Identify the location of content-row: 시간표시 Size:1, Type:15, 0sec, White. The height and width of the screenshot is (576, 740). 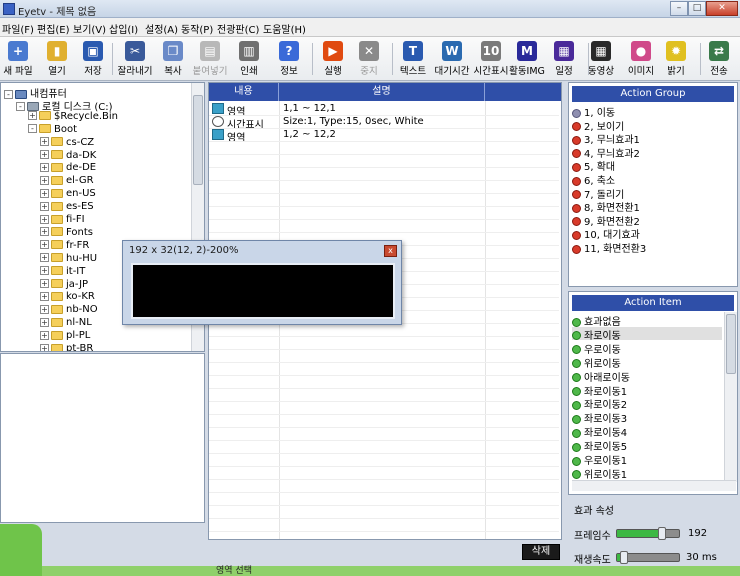
(384, 123).